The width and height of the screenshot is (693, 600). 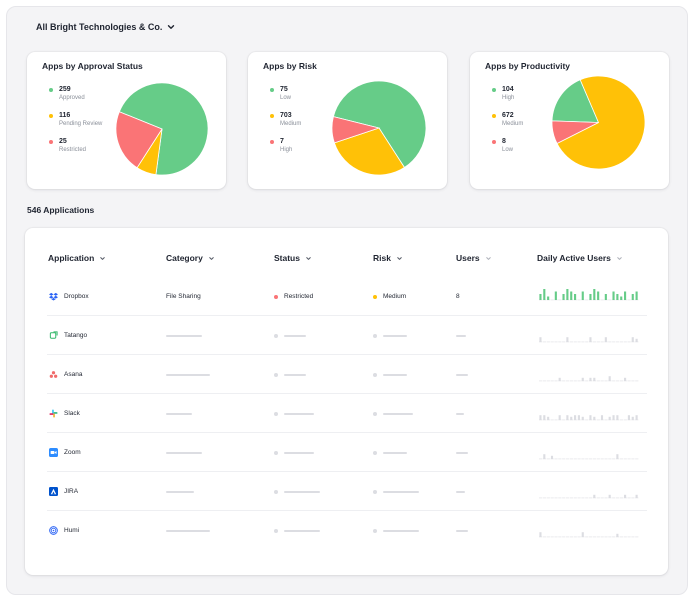 I want to click on column-header-status: Status, so click(x=293, y=258).